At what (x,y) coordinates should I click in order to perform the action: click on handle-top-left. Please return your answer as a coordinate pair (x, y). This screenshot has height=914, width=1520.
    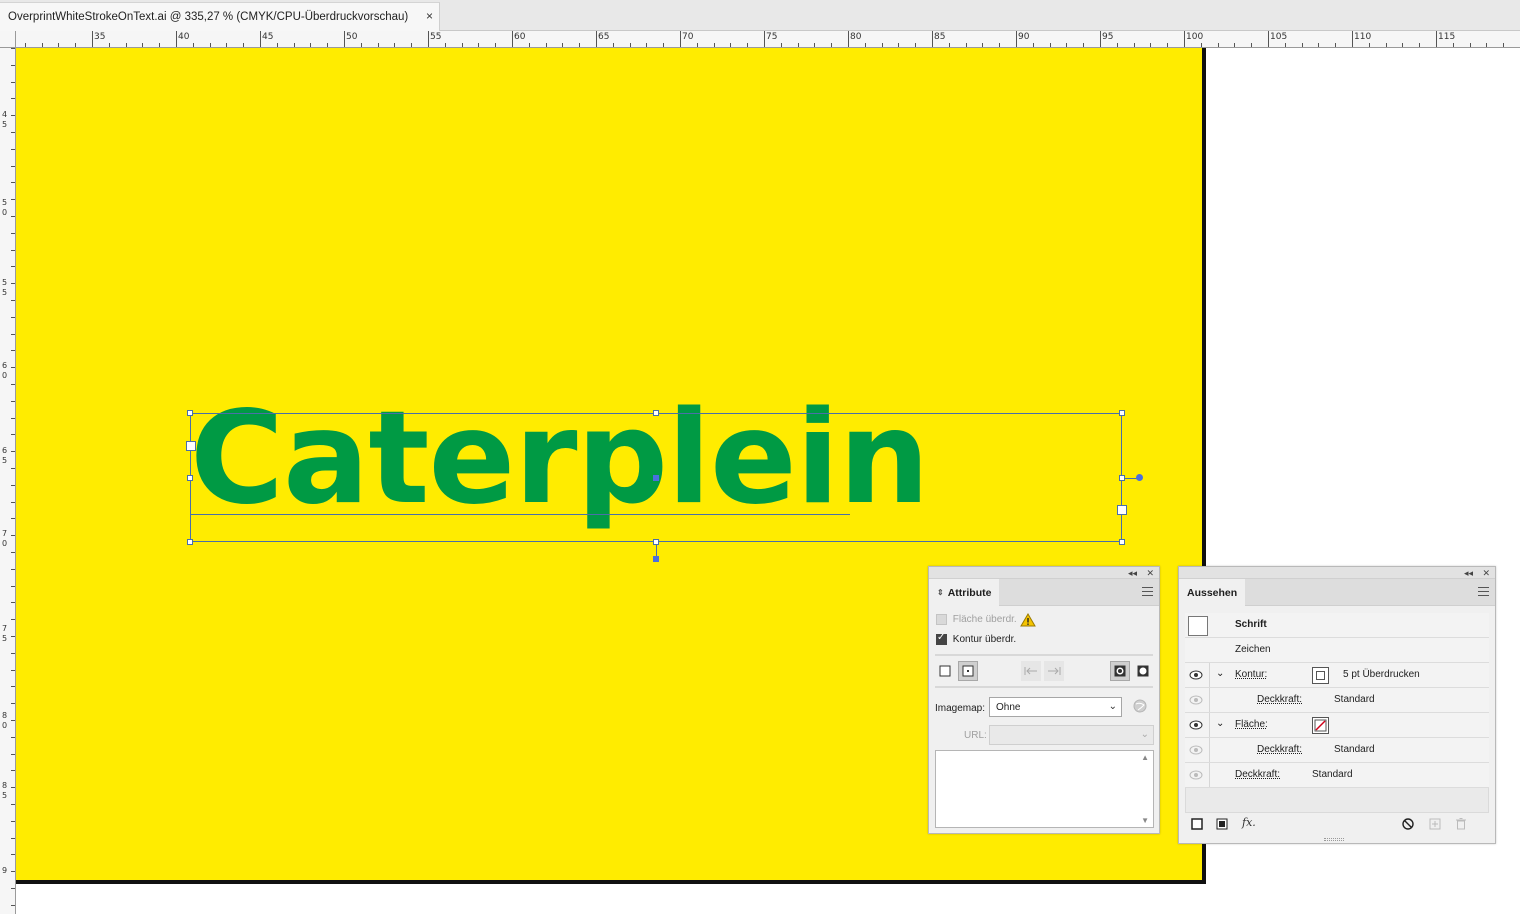
    Looking at the image, I should click on (190, 413).